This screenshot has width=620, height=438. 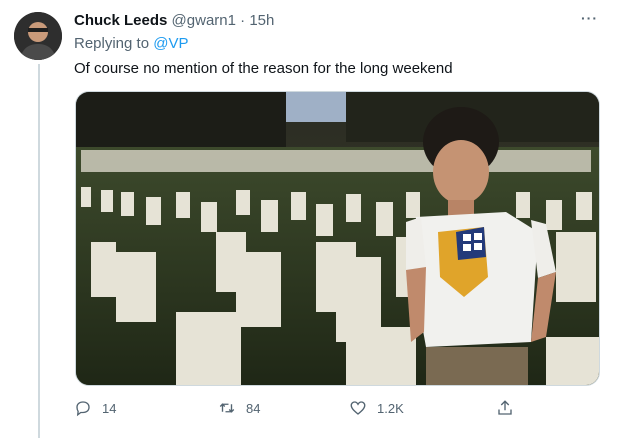 I want to click on retweet-action: 84, so click(x=239, y=408).